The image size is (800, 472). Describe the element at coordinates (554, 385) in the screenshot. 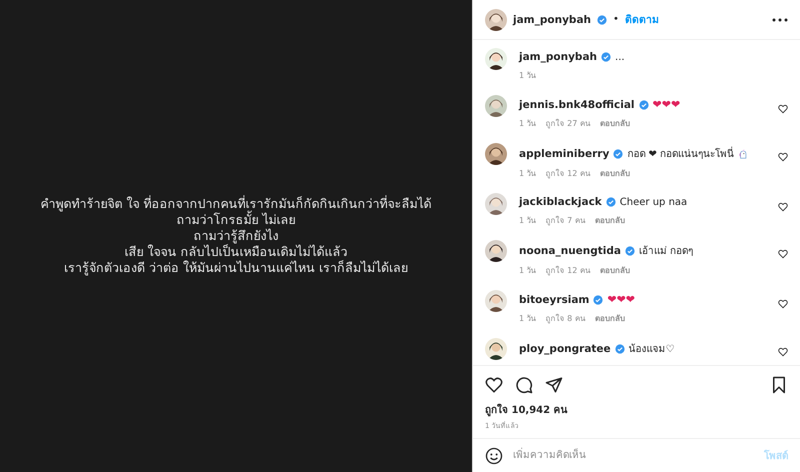

I see `send-icon` at that location.